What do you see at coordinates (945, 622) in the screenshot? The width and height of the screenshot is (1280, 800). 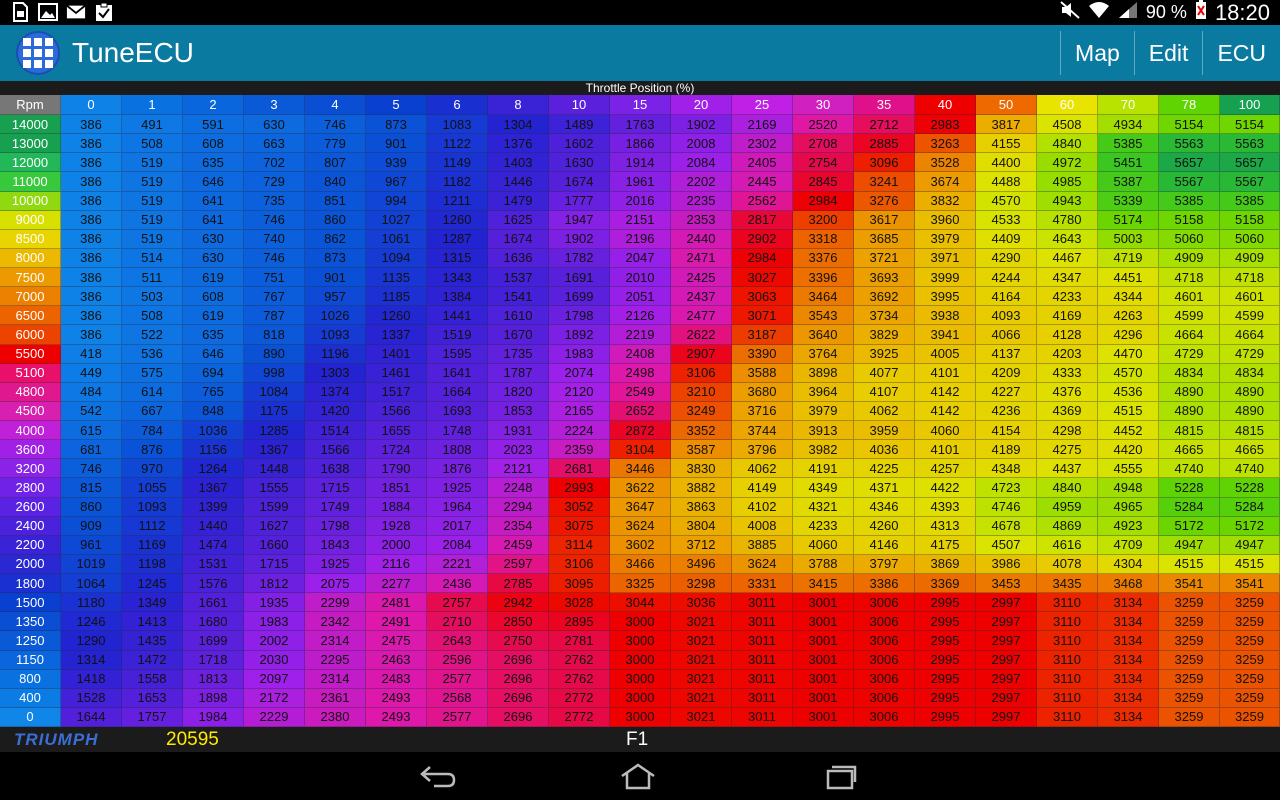 I see `map-cell: 2995` at bounding box center [945, 622].